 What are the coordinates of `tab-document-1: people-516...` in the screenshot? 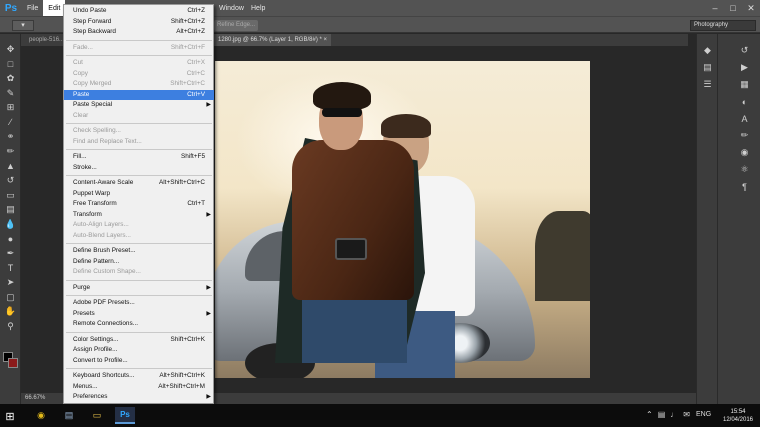 It's located at (46, 40).